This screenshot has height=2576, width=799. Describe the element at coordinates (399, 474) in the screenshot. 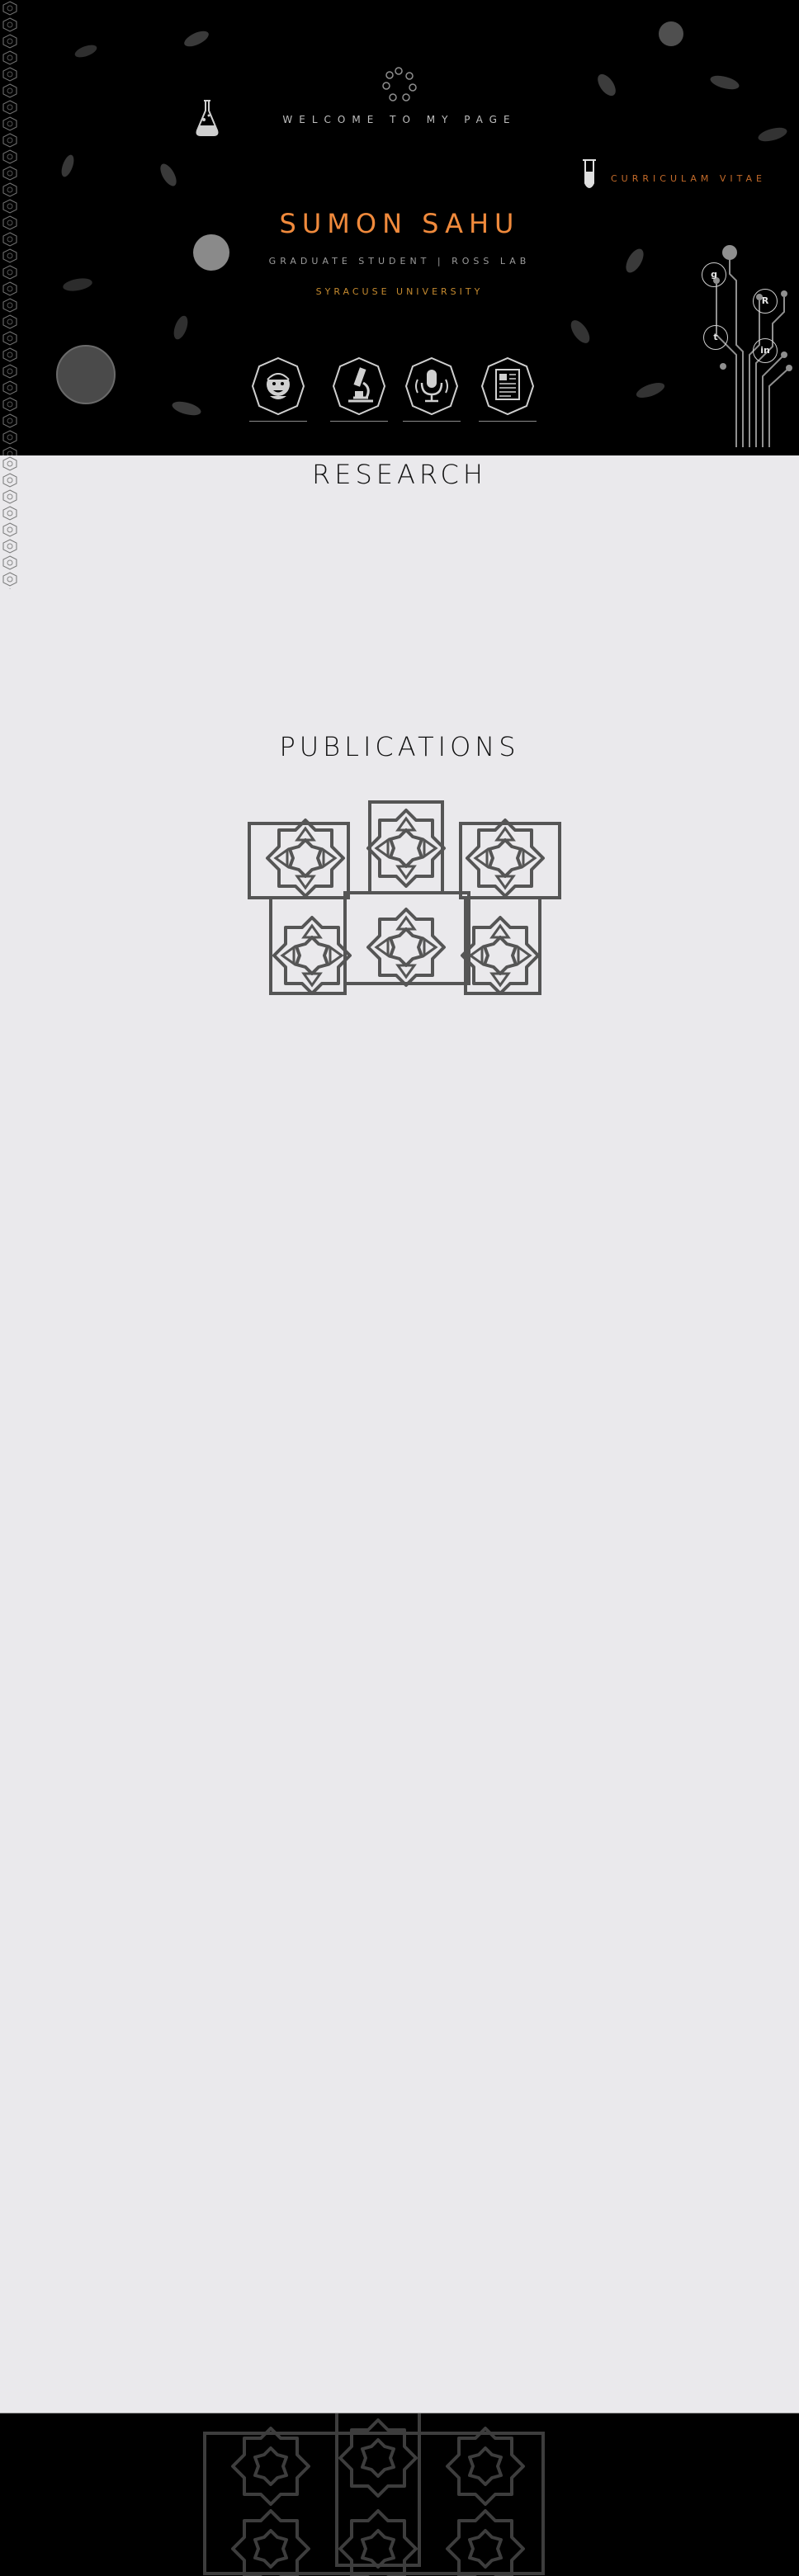

I see `research-section-title: RESEARCH` at that location.